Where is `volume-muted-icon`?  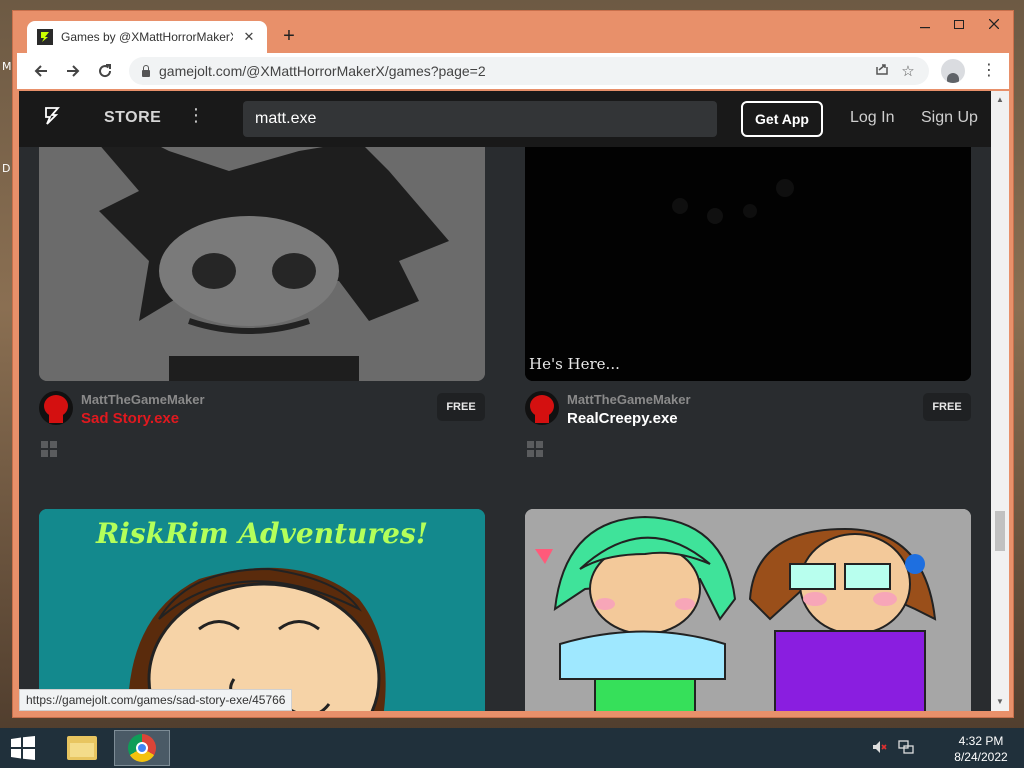
volume-muted-icon is located at coordinates (880, 748).